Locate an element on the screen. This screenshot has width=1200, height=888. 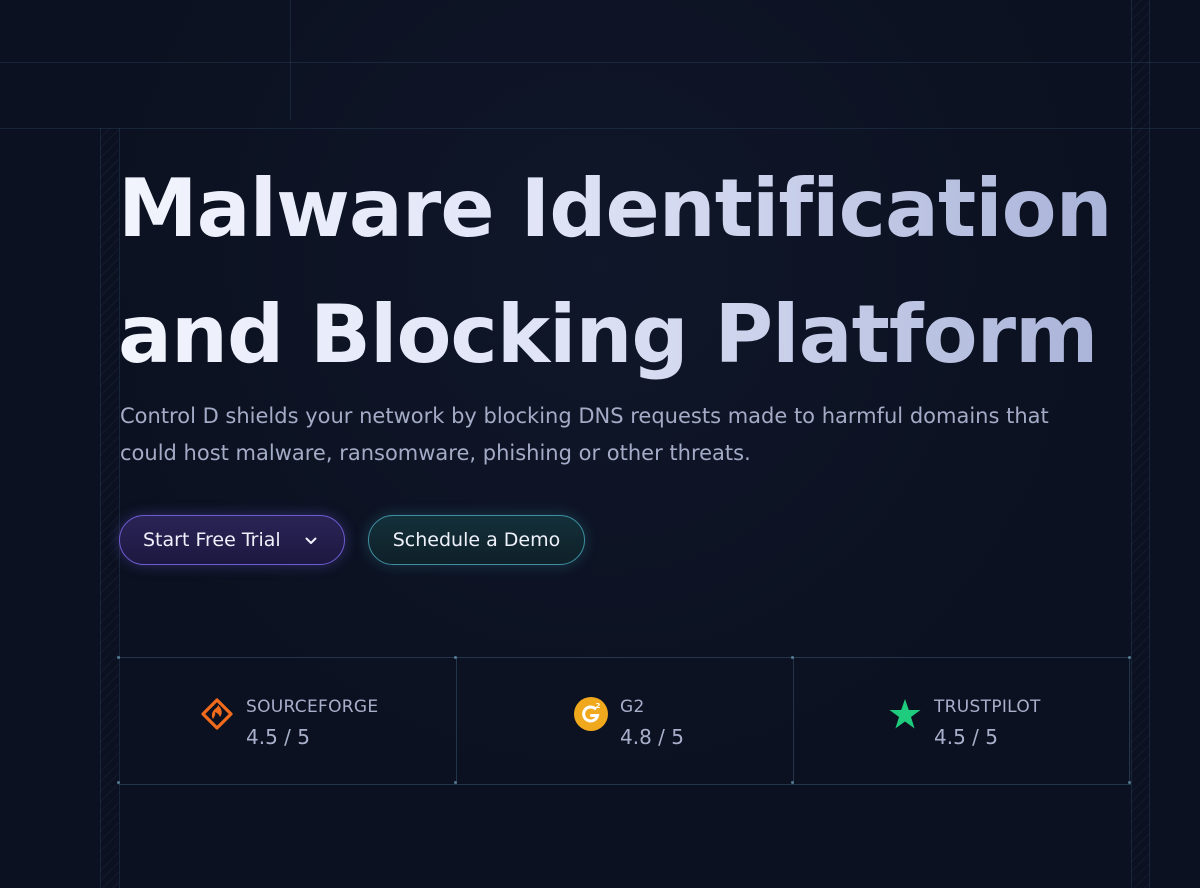
rating-trustpilot: TRUSTPILOT 4.5 / 5 is located at coordinates (961, 721).